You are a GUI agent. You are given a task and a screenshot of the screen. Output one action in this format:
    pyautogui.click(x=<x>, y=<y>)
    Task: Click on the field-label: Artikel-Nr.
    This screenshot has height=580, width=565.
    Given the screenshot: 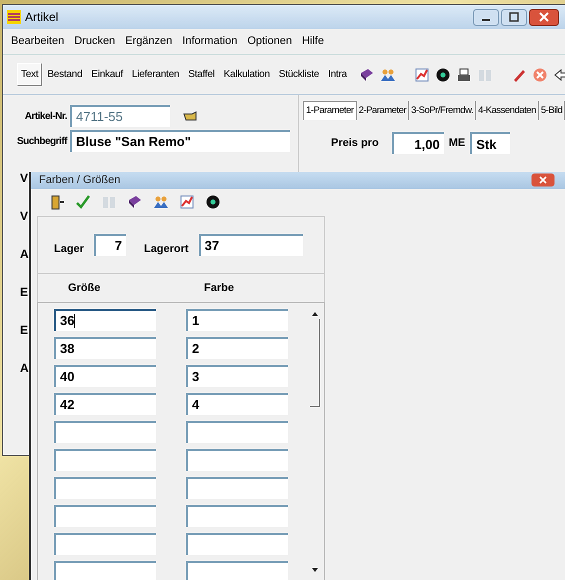 What is the action you would take?
    pyautogui.click(x=45, y=117)
    